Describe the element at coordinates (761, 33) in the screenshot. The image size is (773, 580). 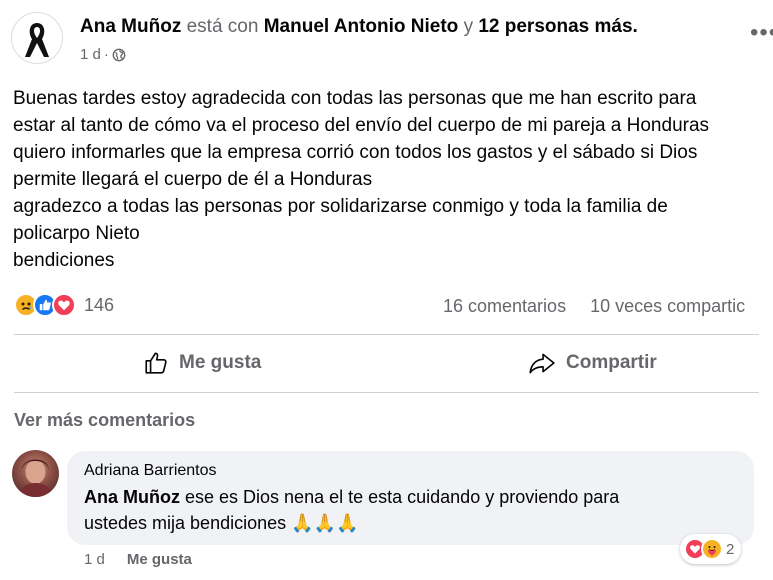
I see `more-options-icon: •••` at that location.